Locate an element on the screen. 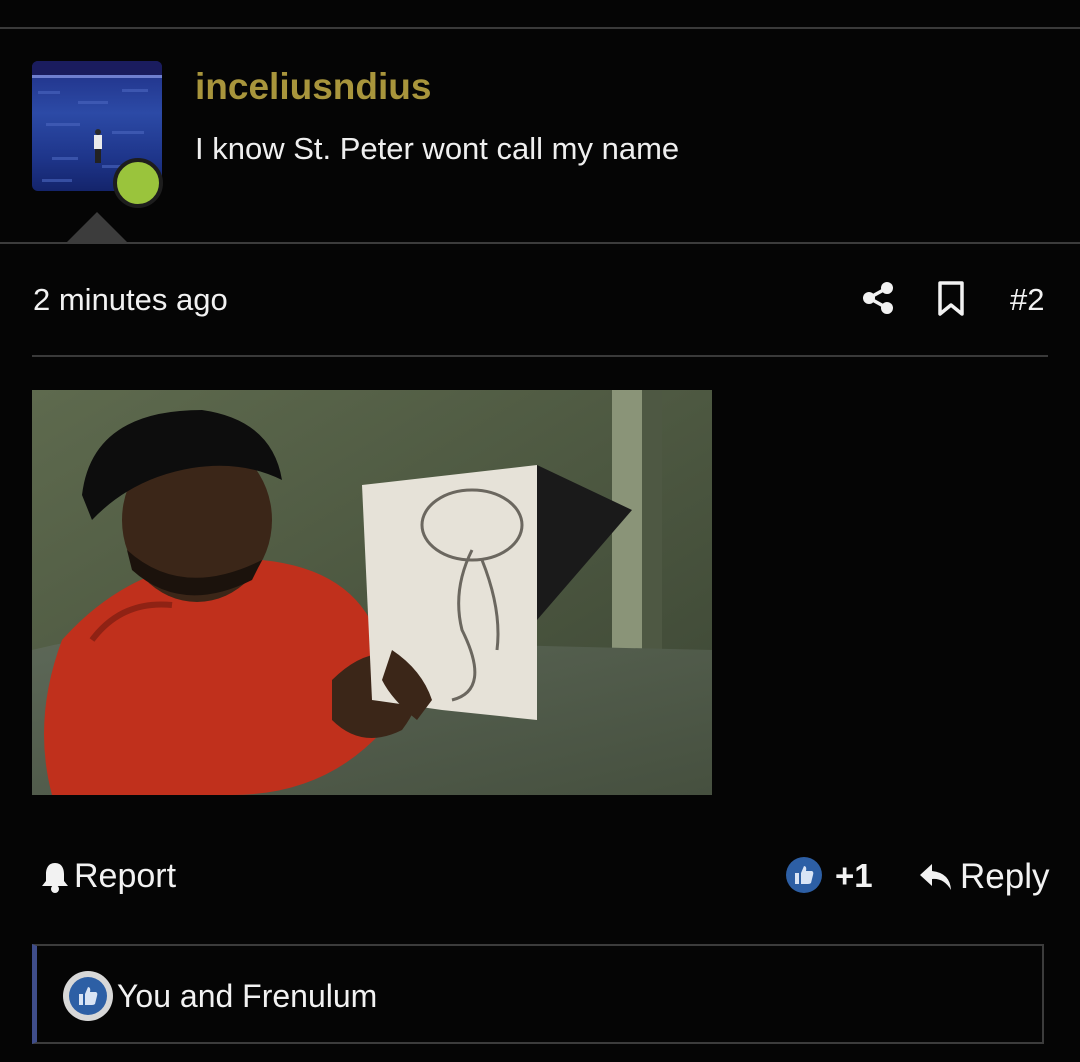 The height and width of the screenshot is (1062, 1080). reply-arrow-icon is located at coordinates (935, 877).